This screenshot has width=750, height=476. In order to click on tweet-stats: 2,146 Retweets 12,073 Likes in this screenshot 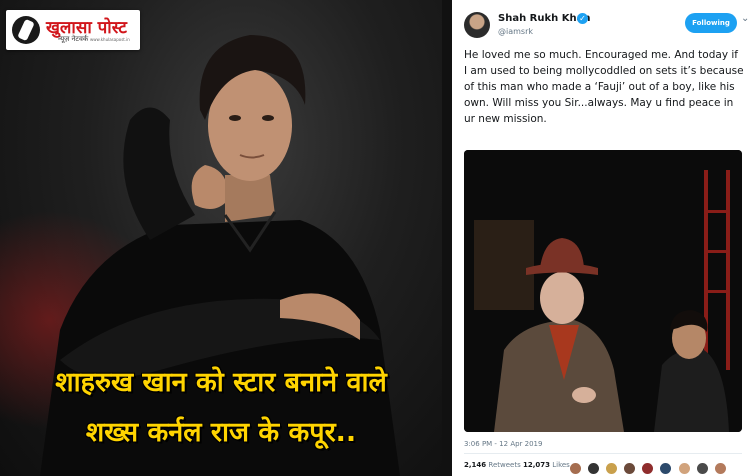, I will do `click(517, 465)`.